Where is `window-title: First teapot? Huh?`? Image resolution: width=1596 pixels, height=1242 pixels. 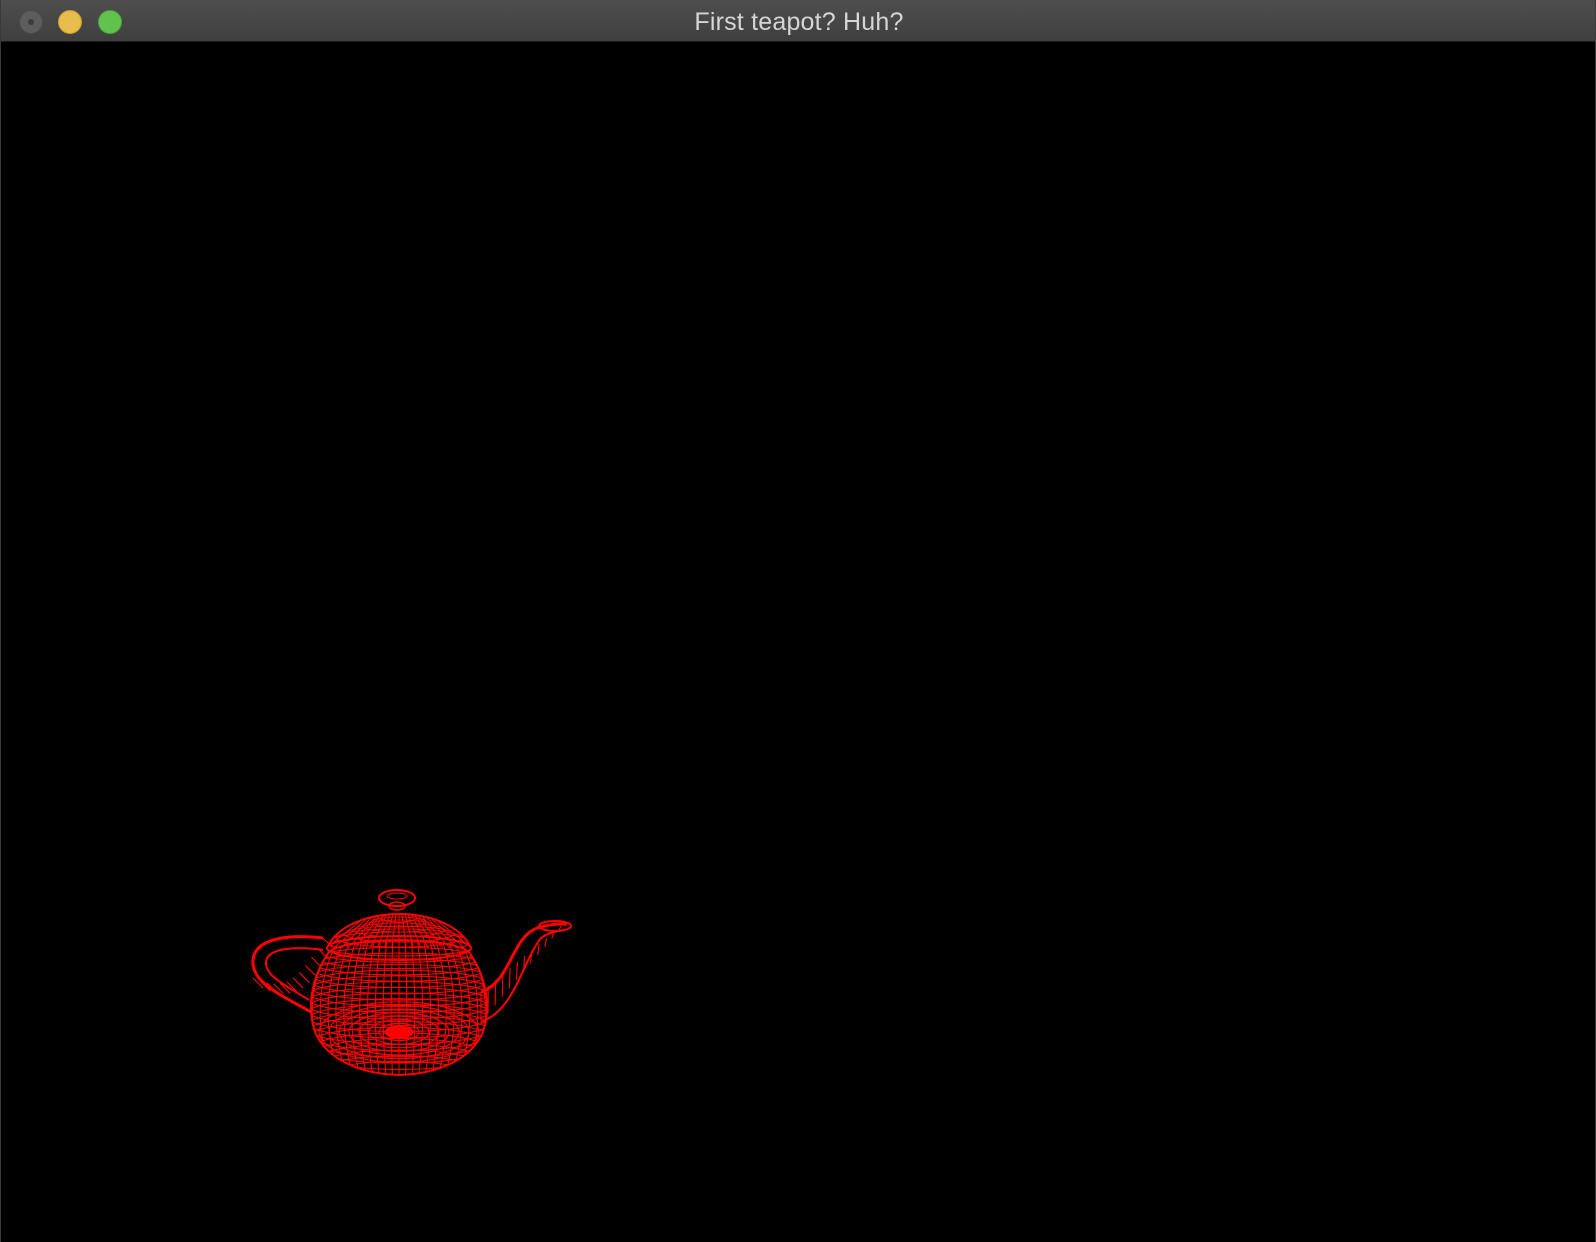
window-title: First teapot? Huh? is located at coordinates (799, 22).